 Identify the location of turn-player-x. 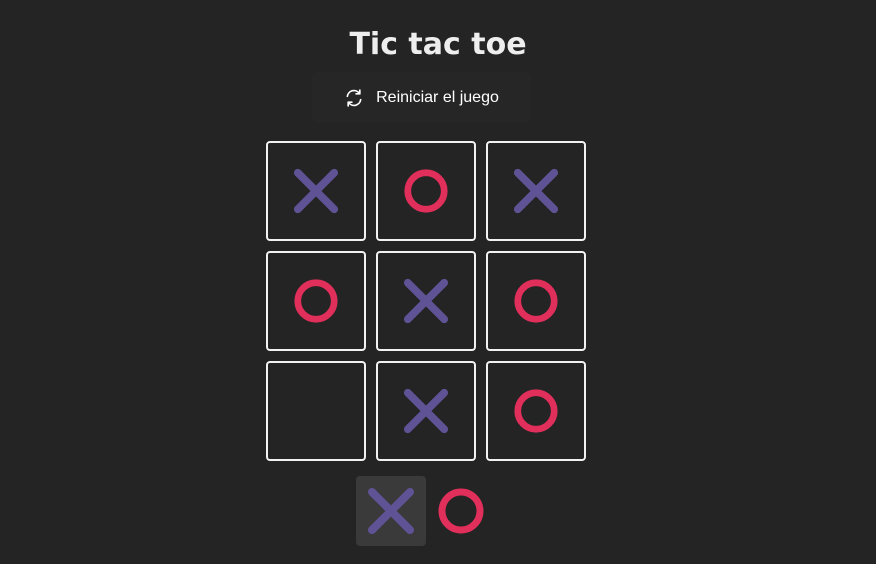
(391, 511).